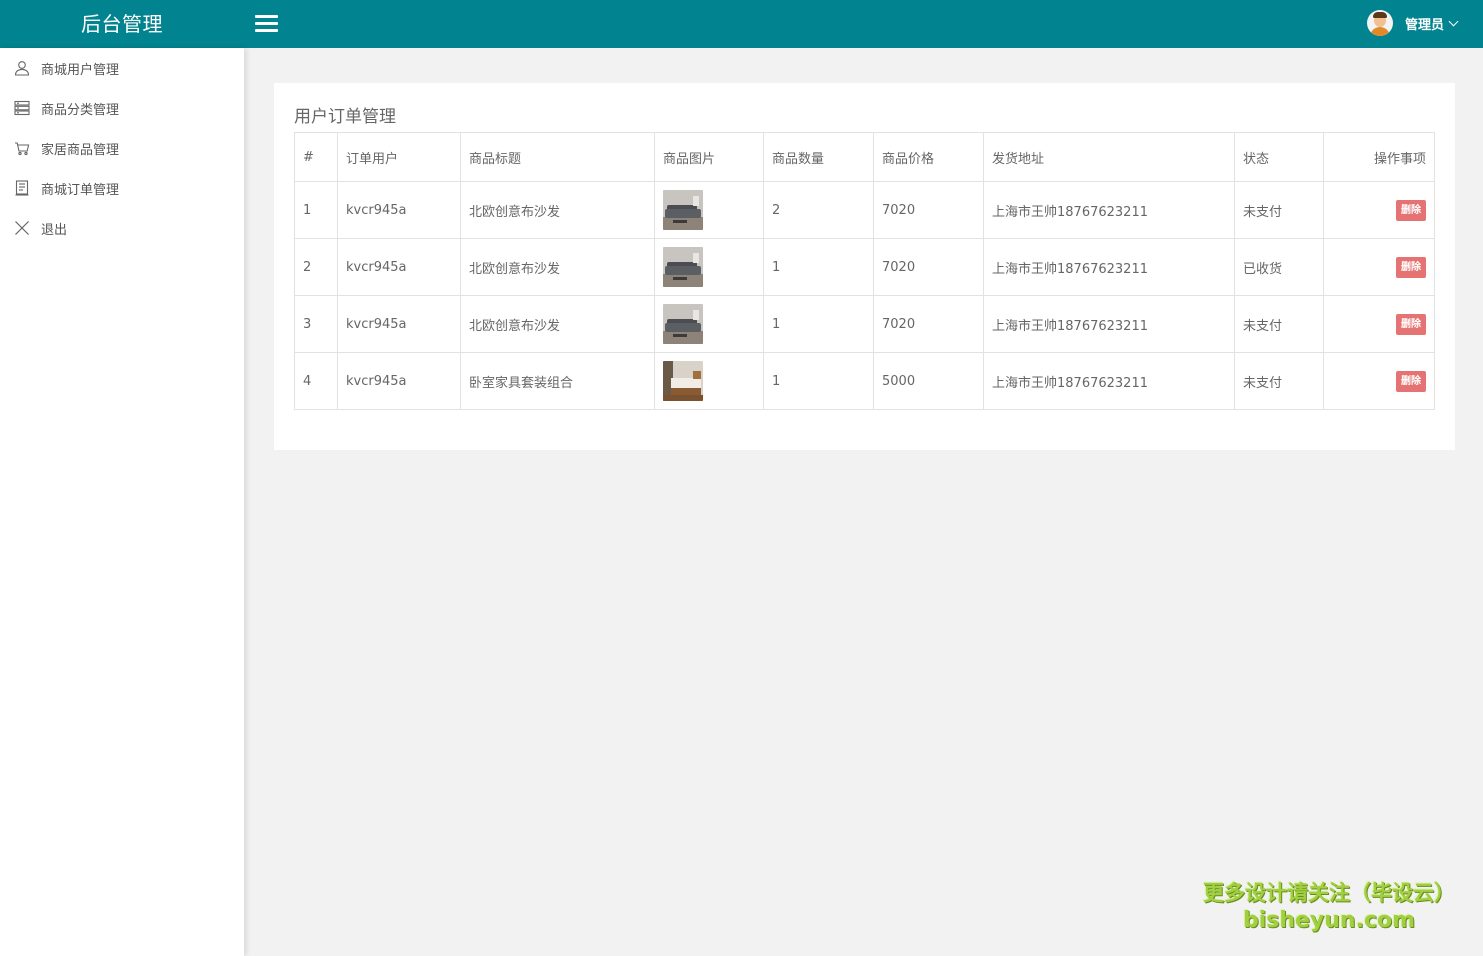 Image resolution: width=1483 pixels, height=956 pixels. Describe the element at coordinates (22, 108) in the screenshot. I see `list-icon` at that location.